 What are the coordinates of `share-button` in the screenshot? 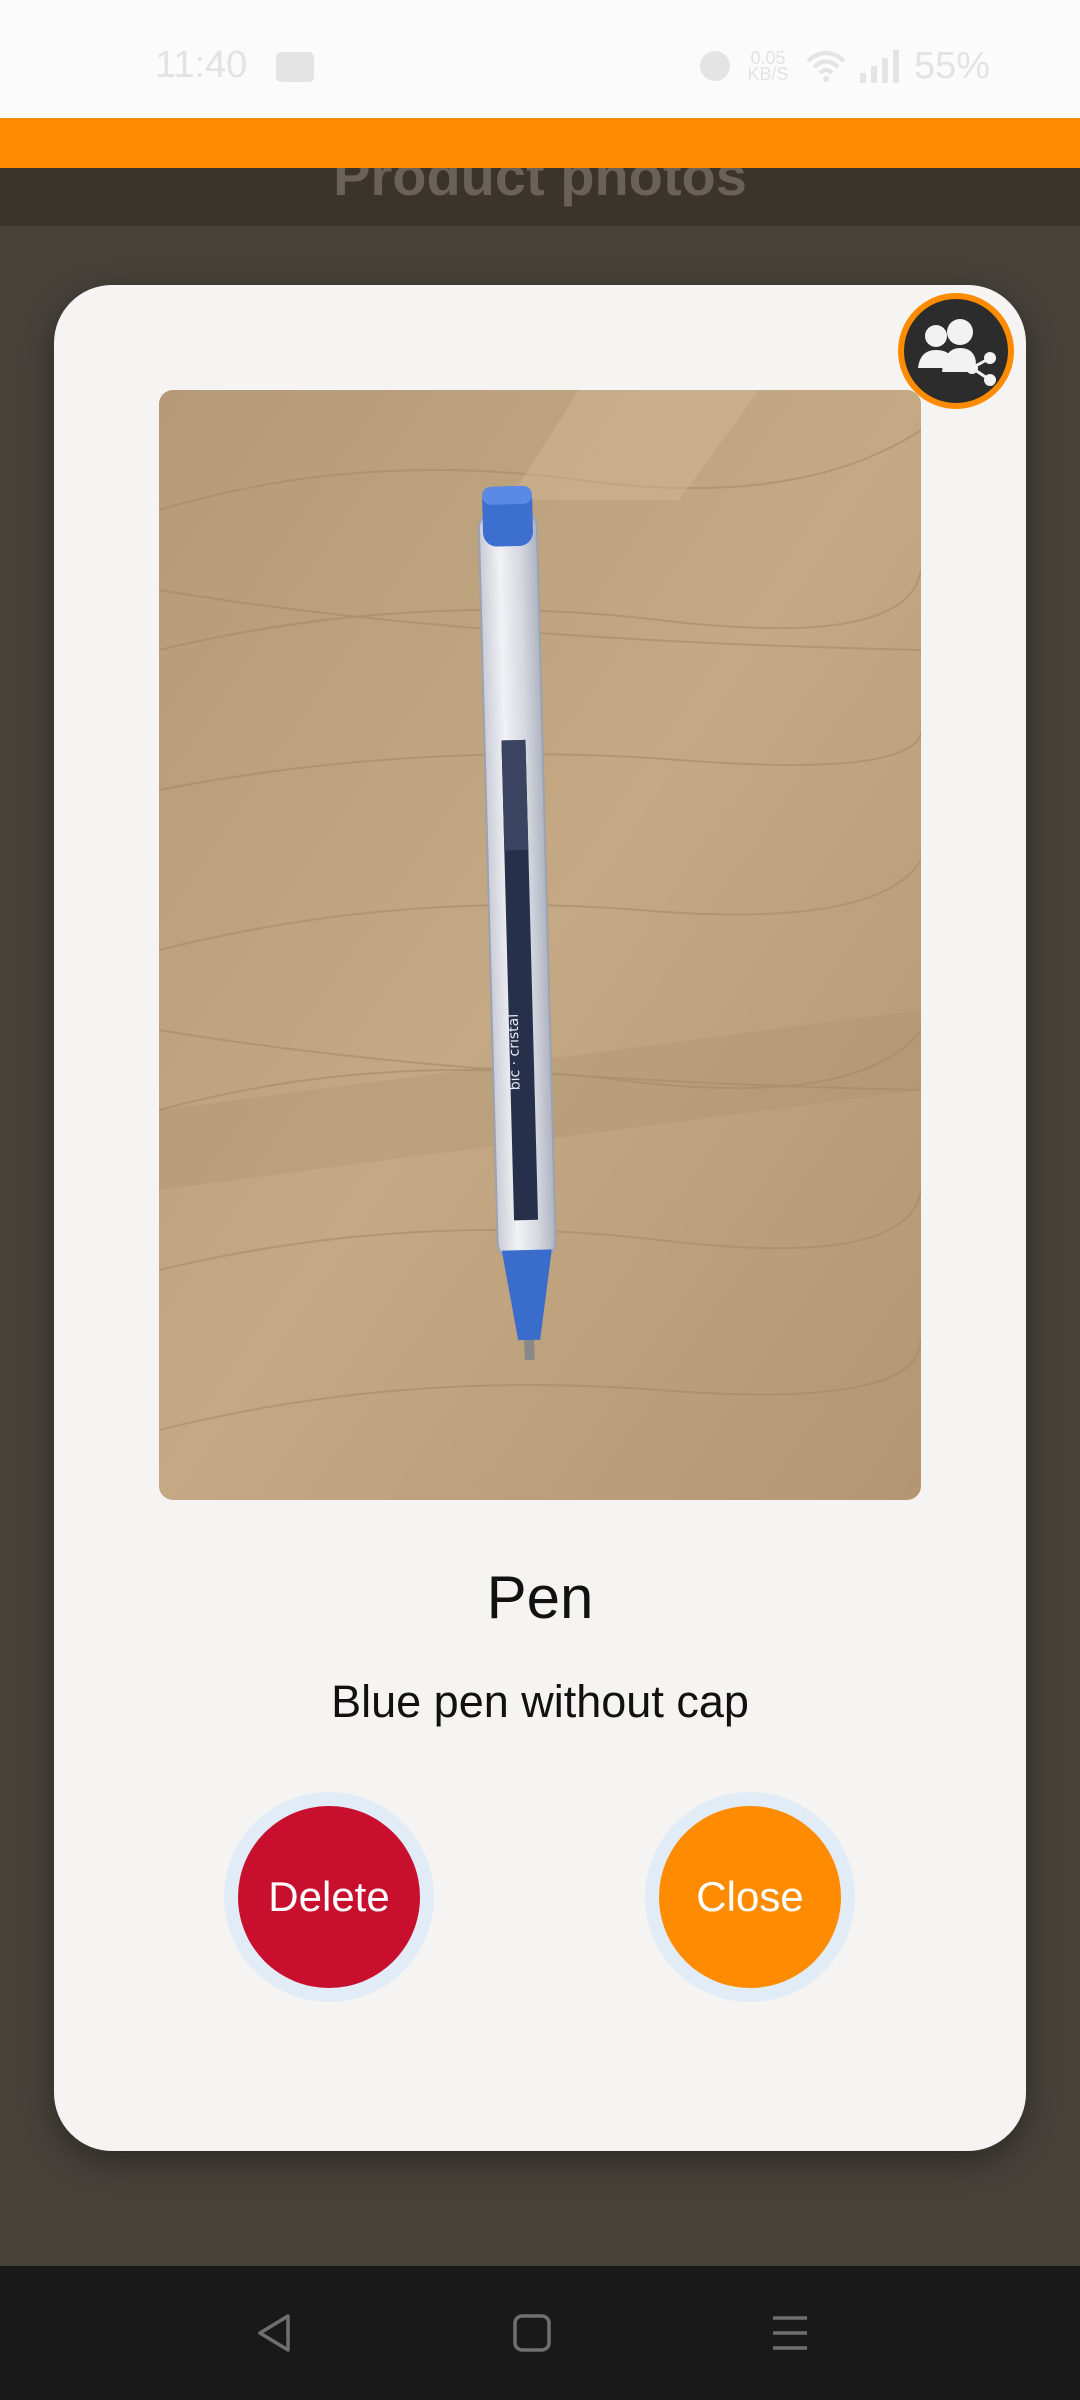 It's located at (956, 351).